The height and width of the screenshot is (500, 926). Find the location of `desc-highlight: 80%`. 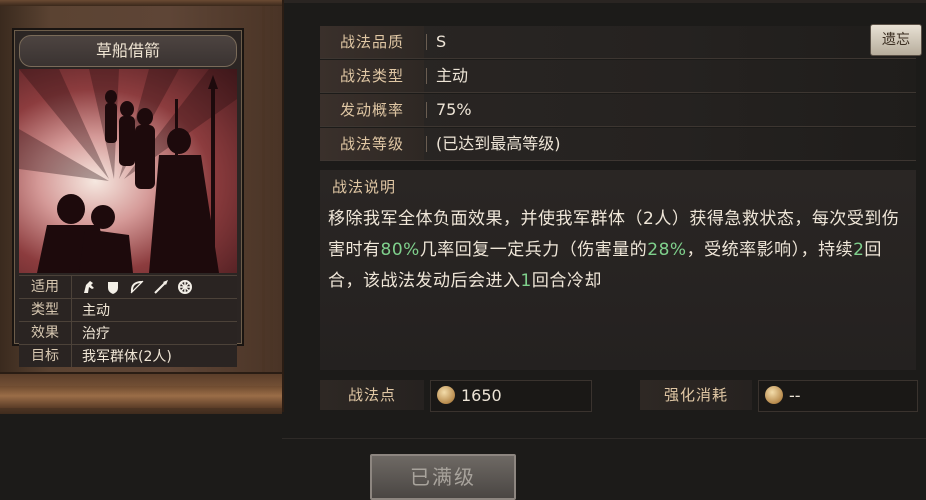

desc-highlight: 80% is located at coordinates (400, 250).